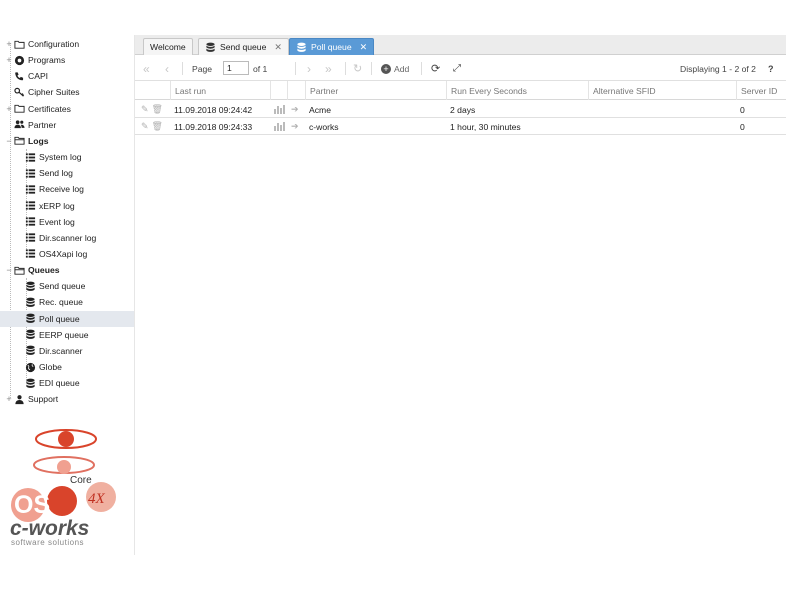  I want to click on sidebar-item-cipher-suites: Cipher Suites, so click(42, 92).